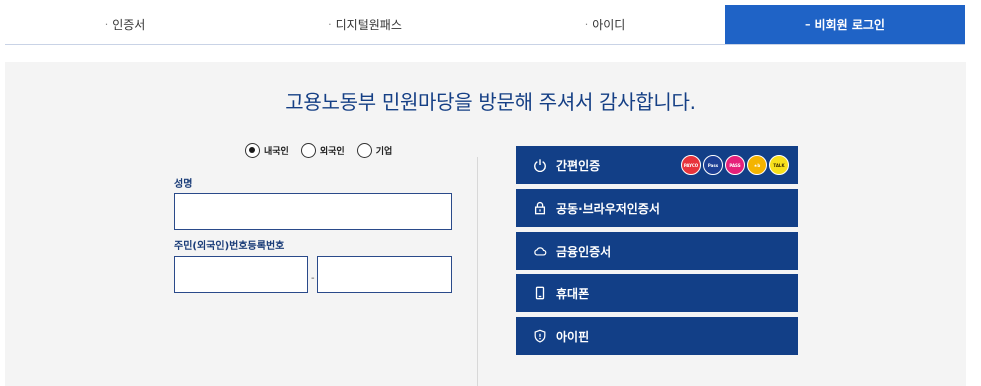 This screenshot has width=981, height=386. I want to click on tab-label: 비회원 로그인, so click(849, 25).